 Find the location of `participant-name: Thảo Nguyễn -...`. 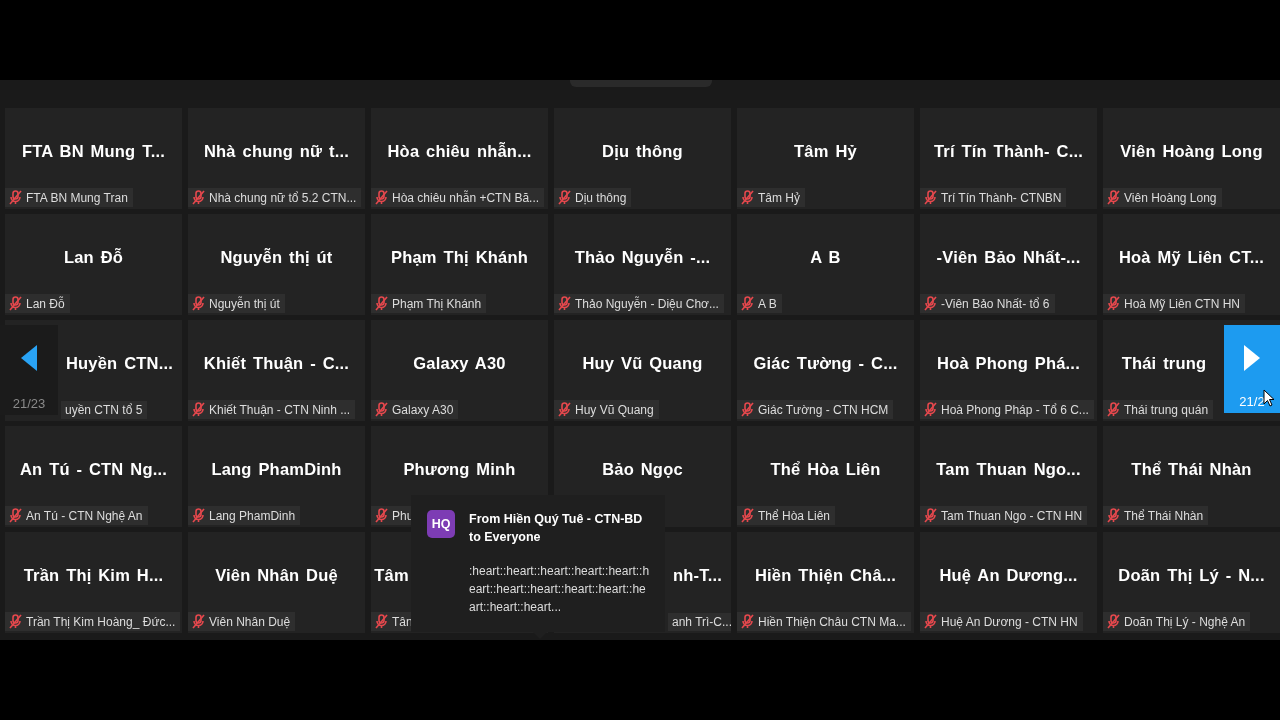

participant-name: Thảo Nguyễn -... is located at coordinates (642, 257).